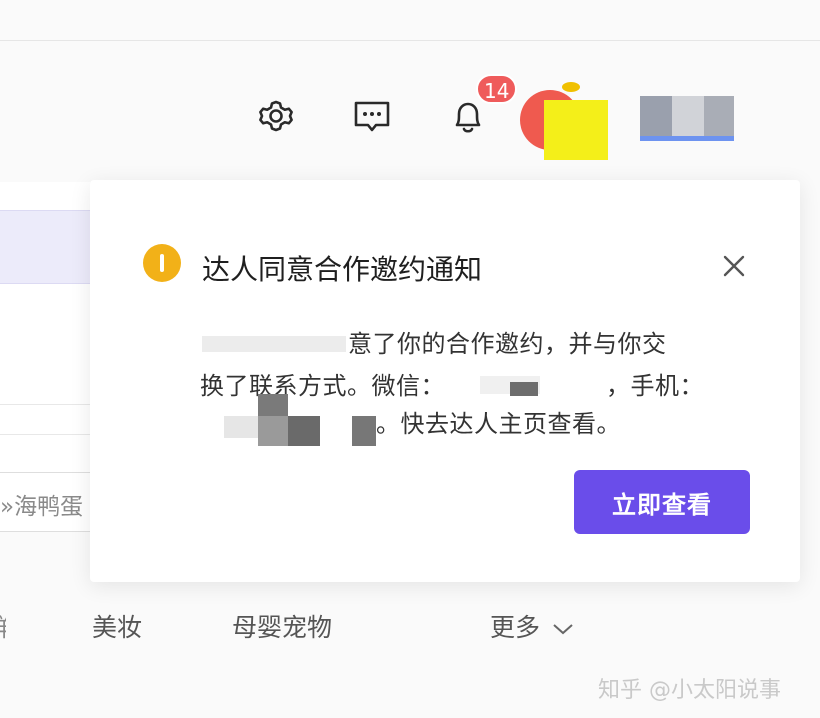 This screenshot has height=718, width=820. I want to click on highlight-banner, so click(45, 247).